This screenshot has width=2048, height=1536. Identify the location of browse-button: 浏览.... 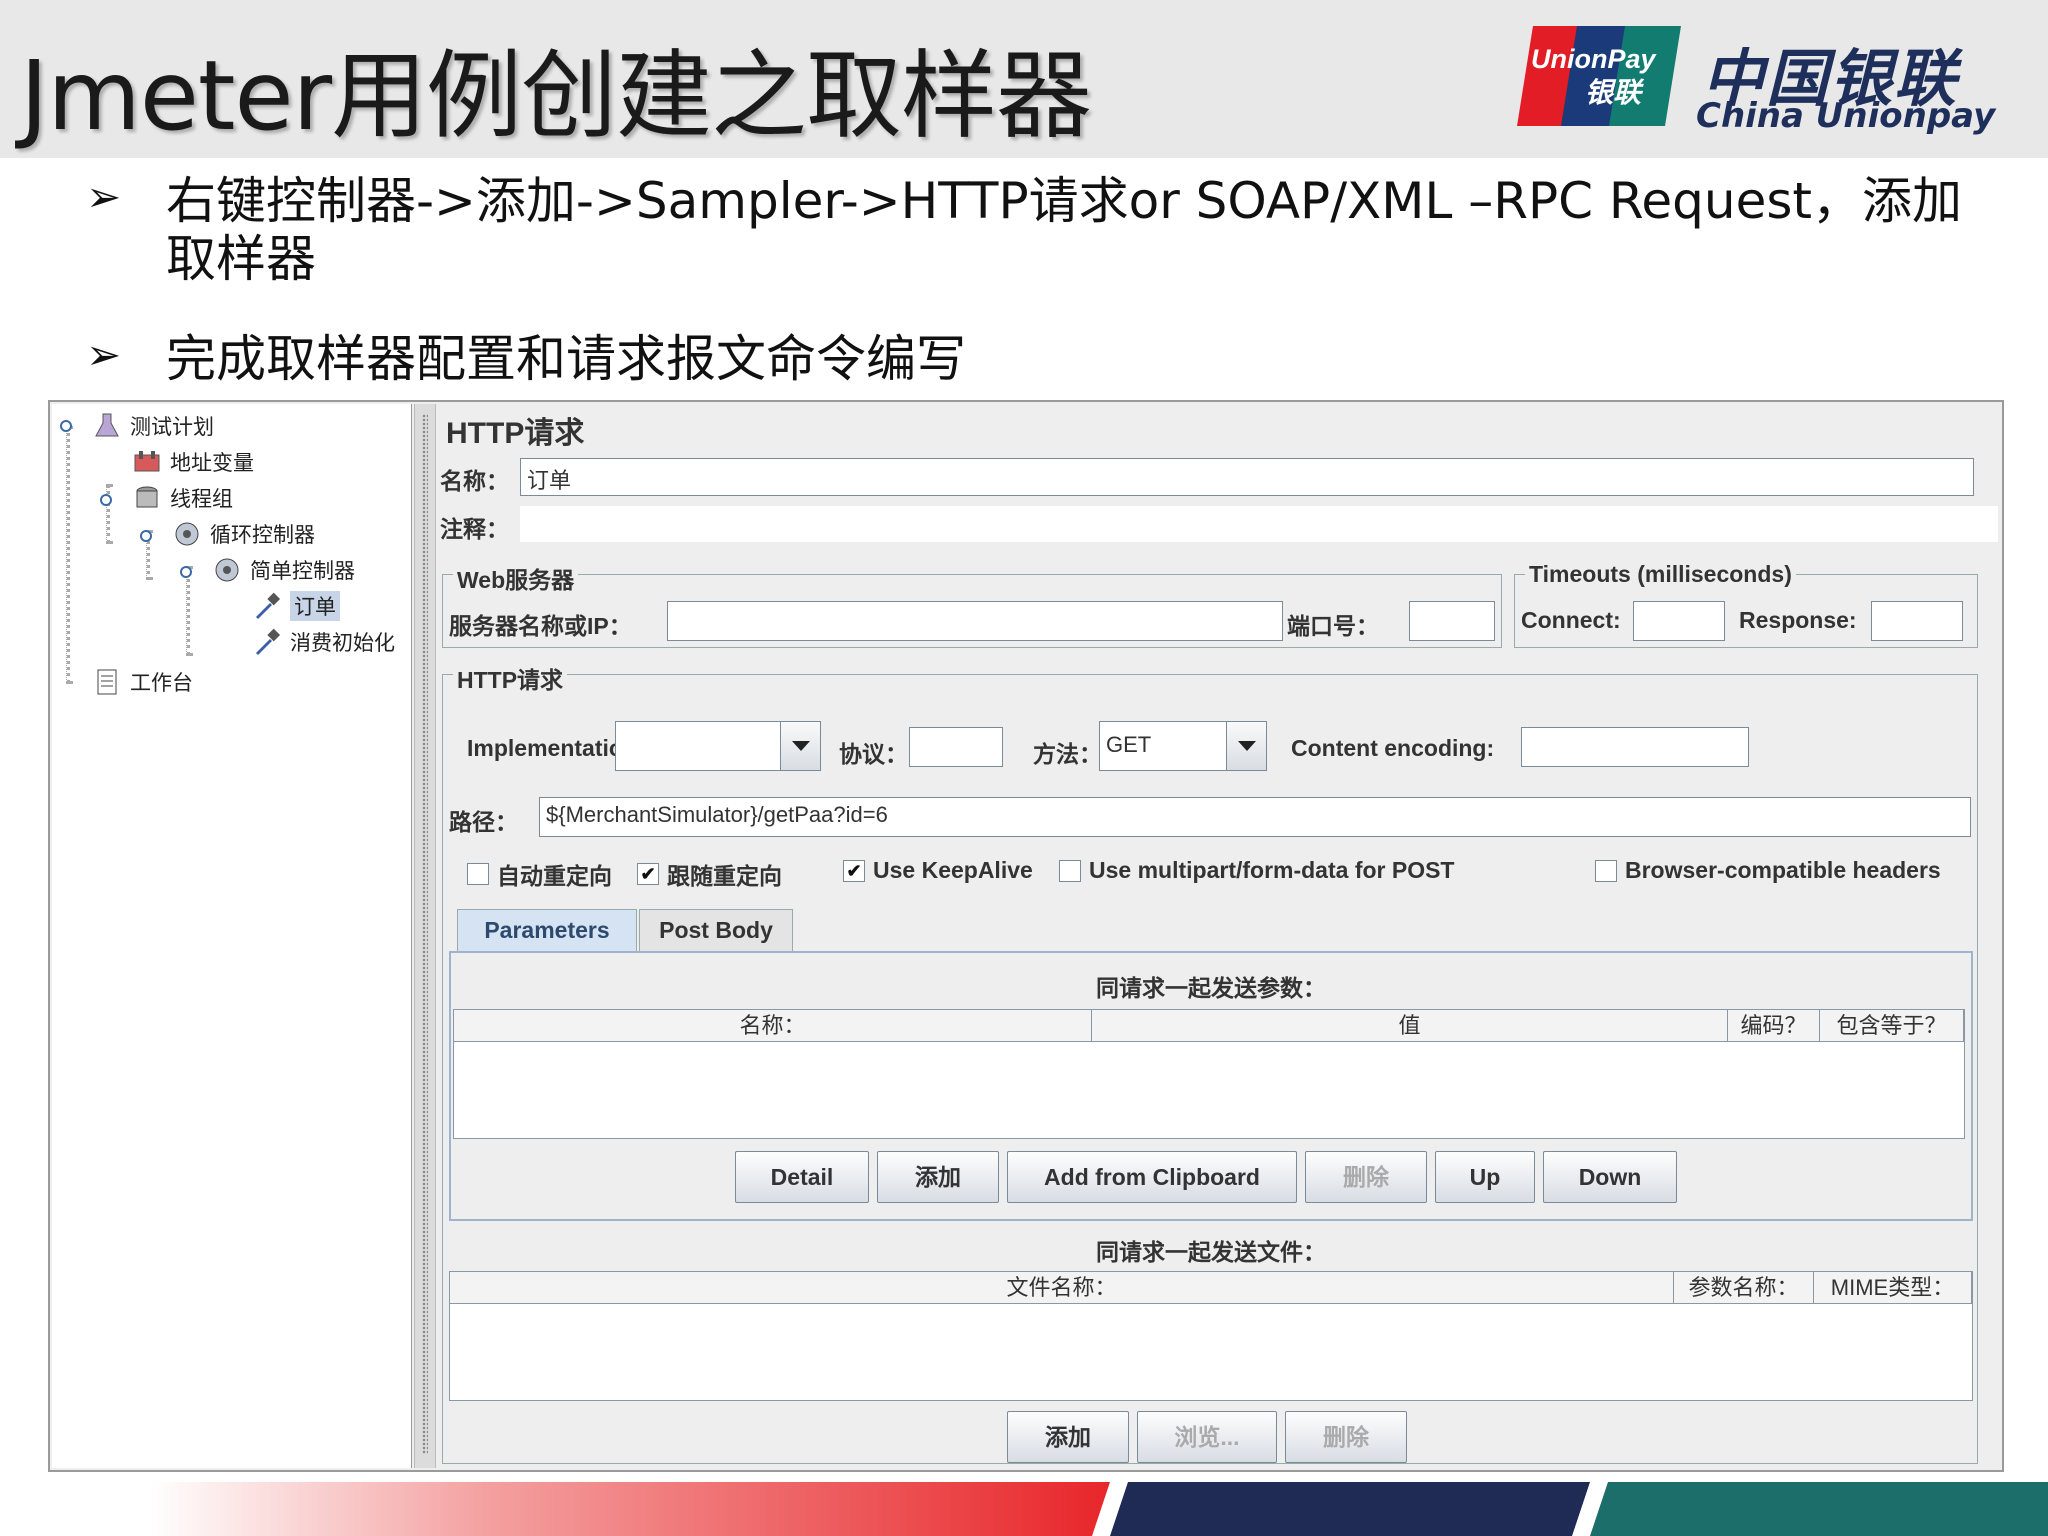
(1207, 1437).